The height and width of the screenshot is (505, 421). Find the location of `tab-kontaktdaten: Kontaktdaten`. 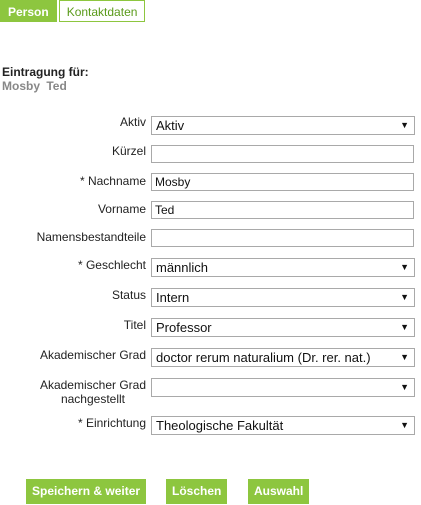

tab-kontaktdaten: Kontaktdaten is located at coordinates (102, 11).